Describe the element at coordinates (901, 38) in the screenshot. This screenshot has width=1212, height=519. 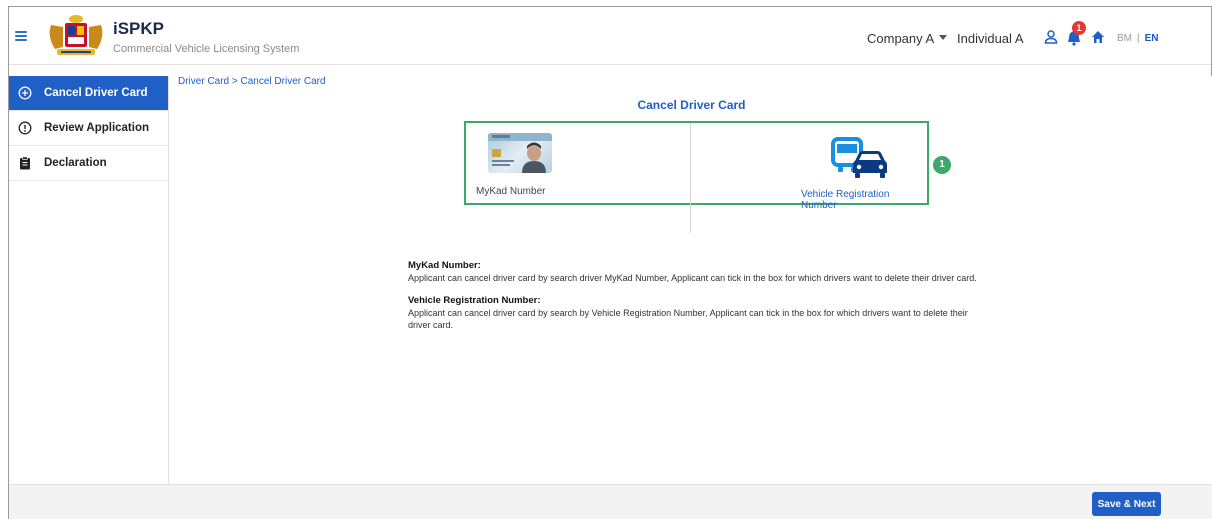
I see `company-label: Company A` at that location.